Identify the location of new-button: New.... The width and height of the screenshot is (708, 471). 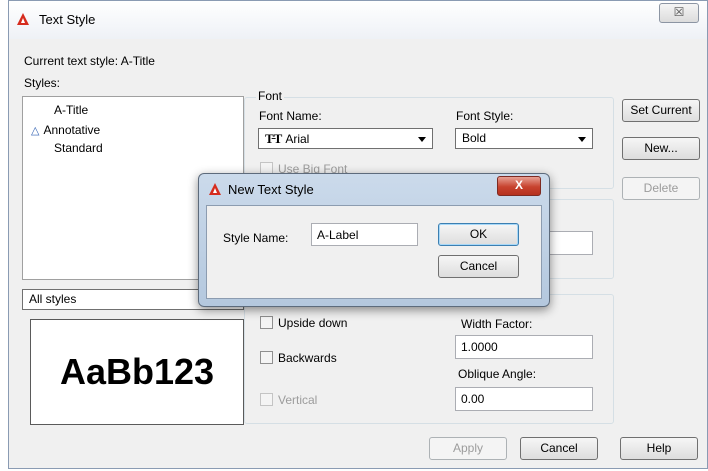
(661, 148).